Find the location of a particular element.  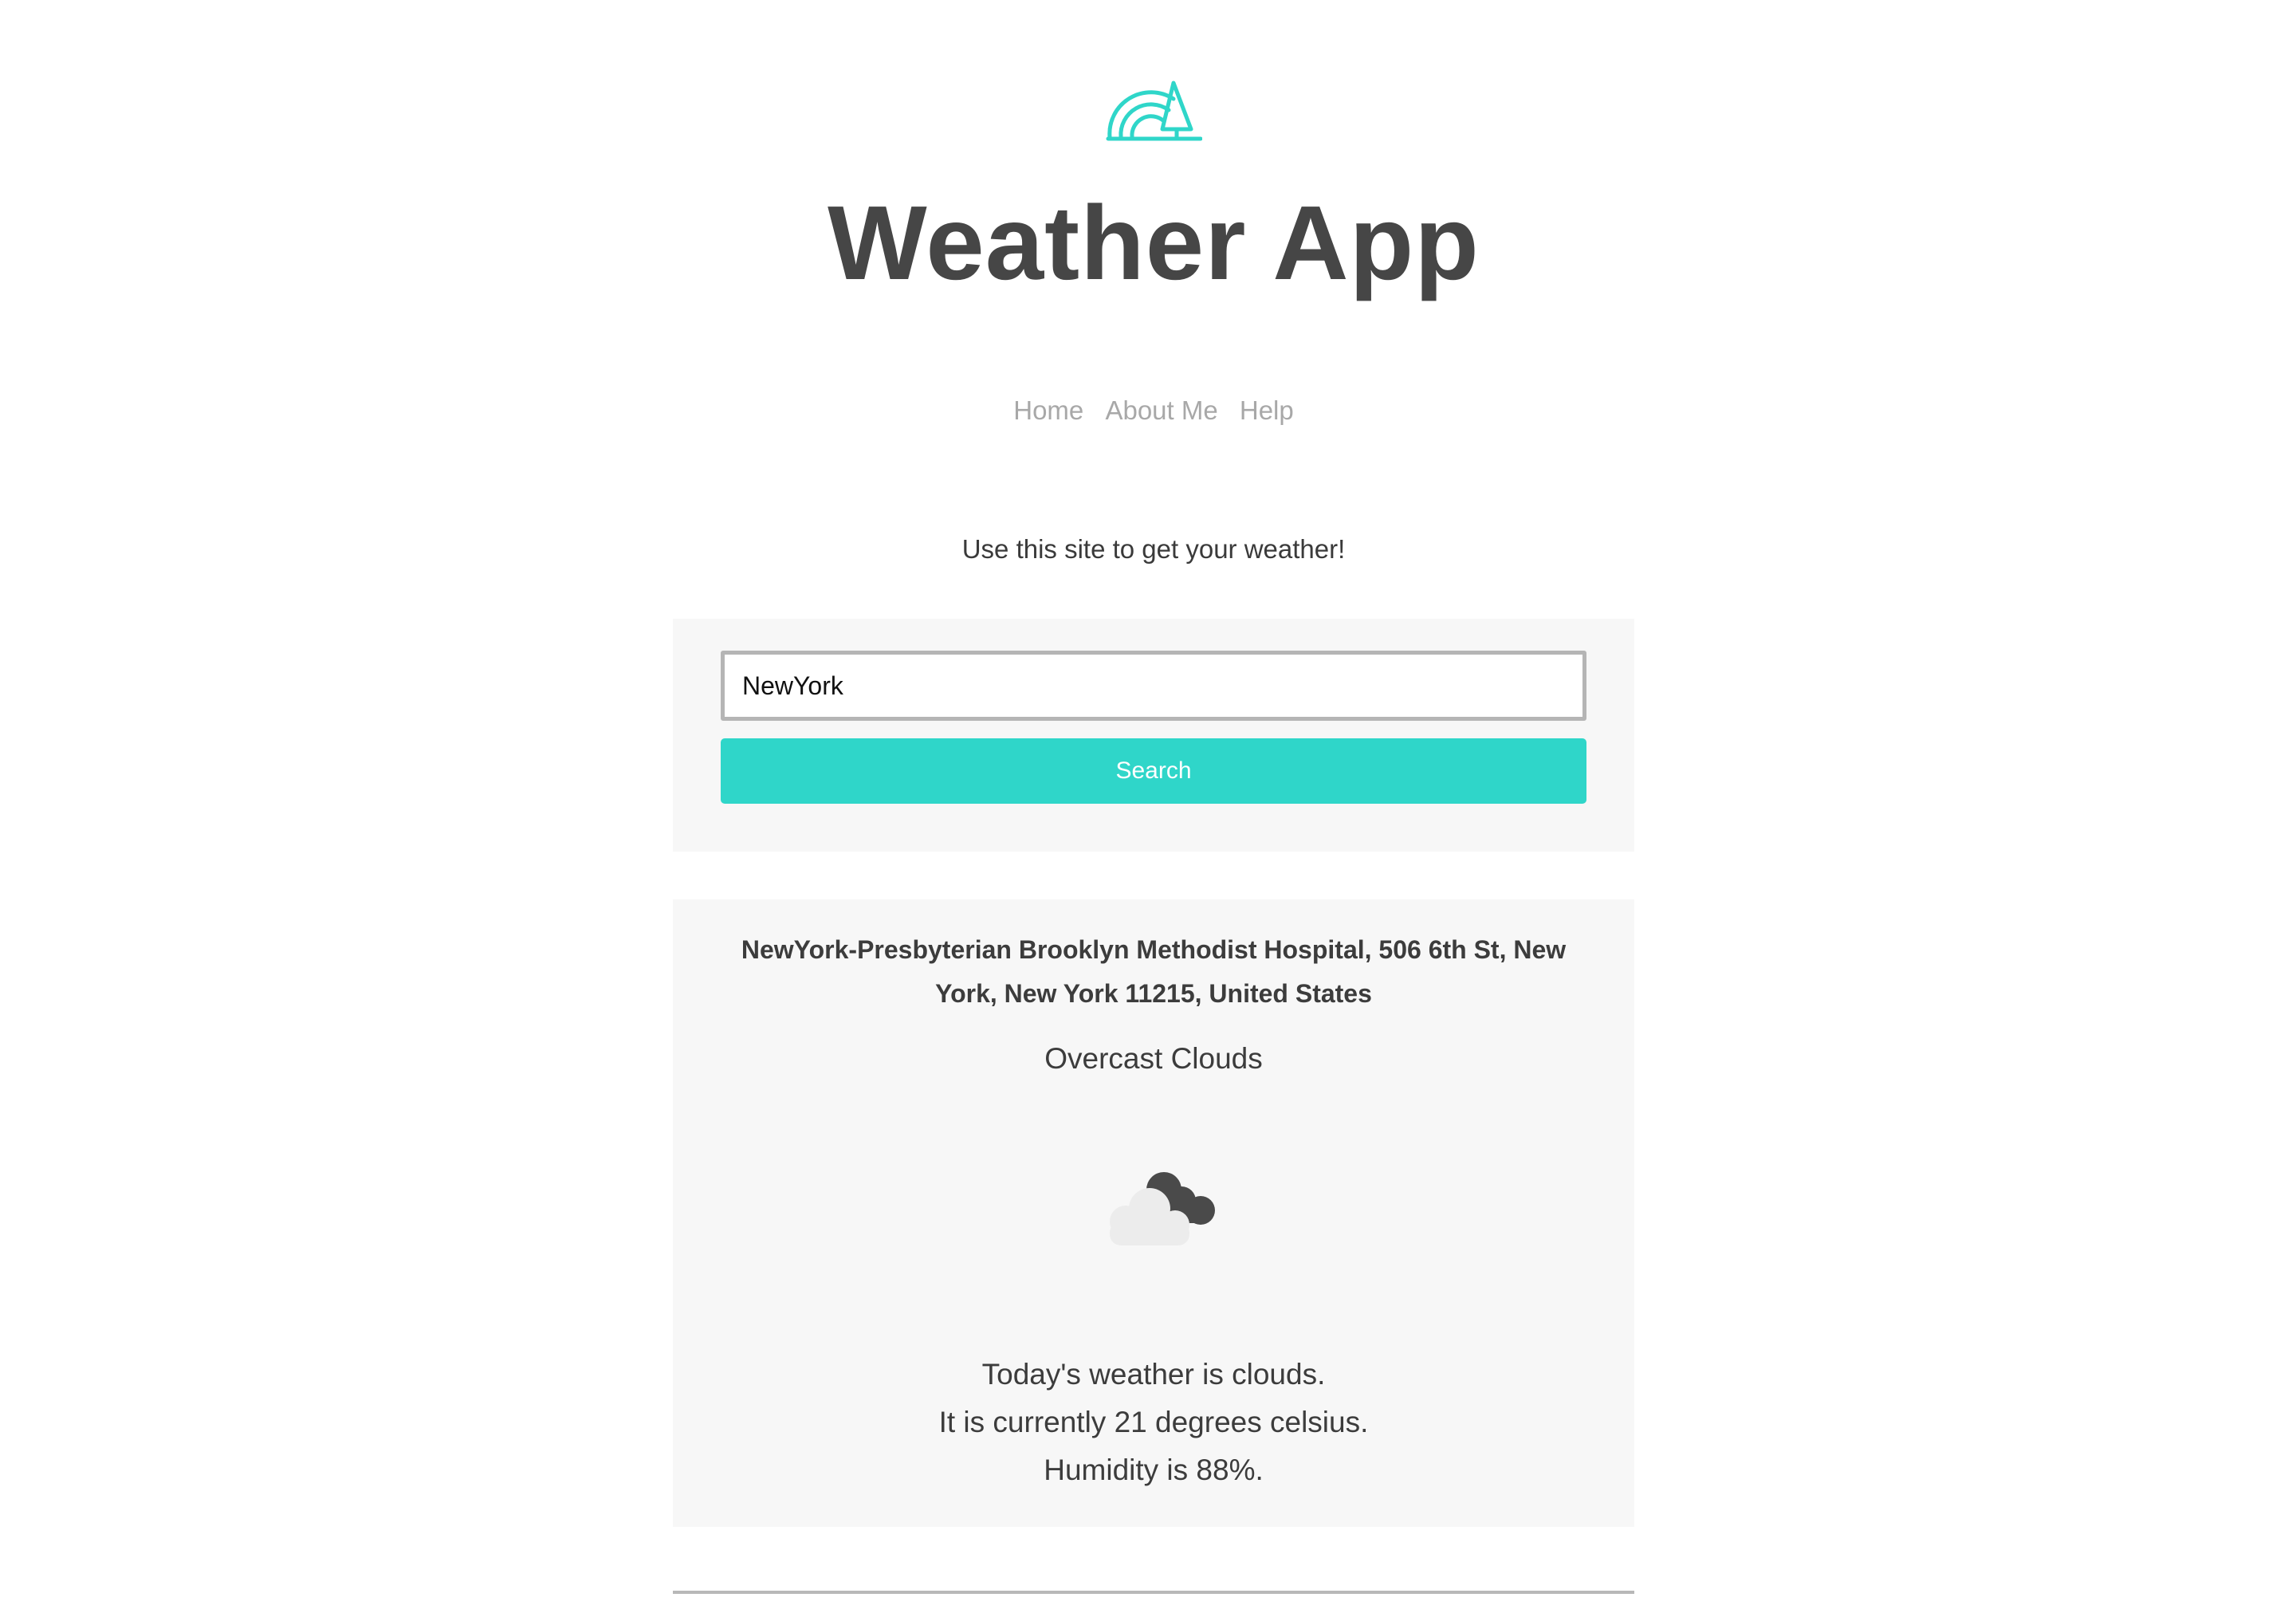

page-title: Weather App is located at coordinates (1154, 243).